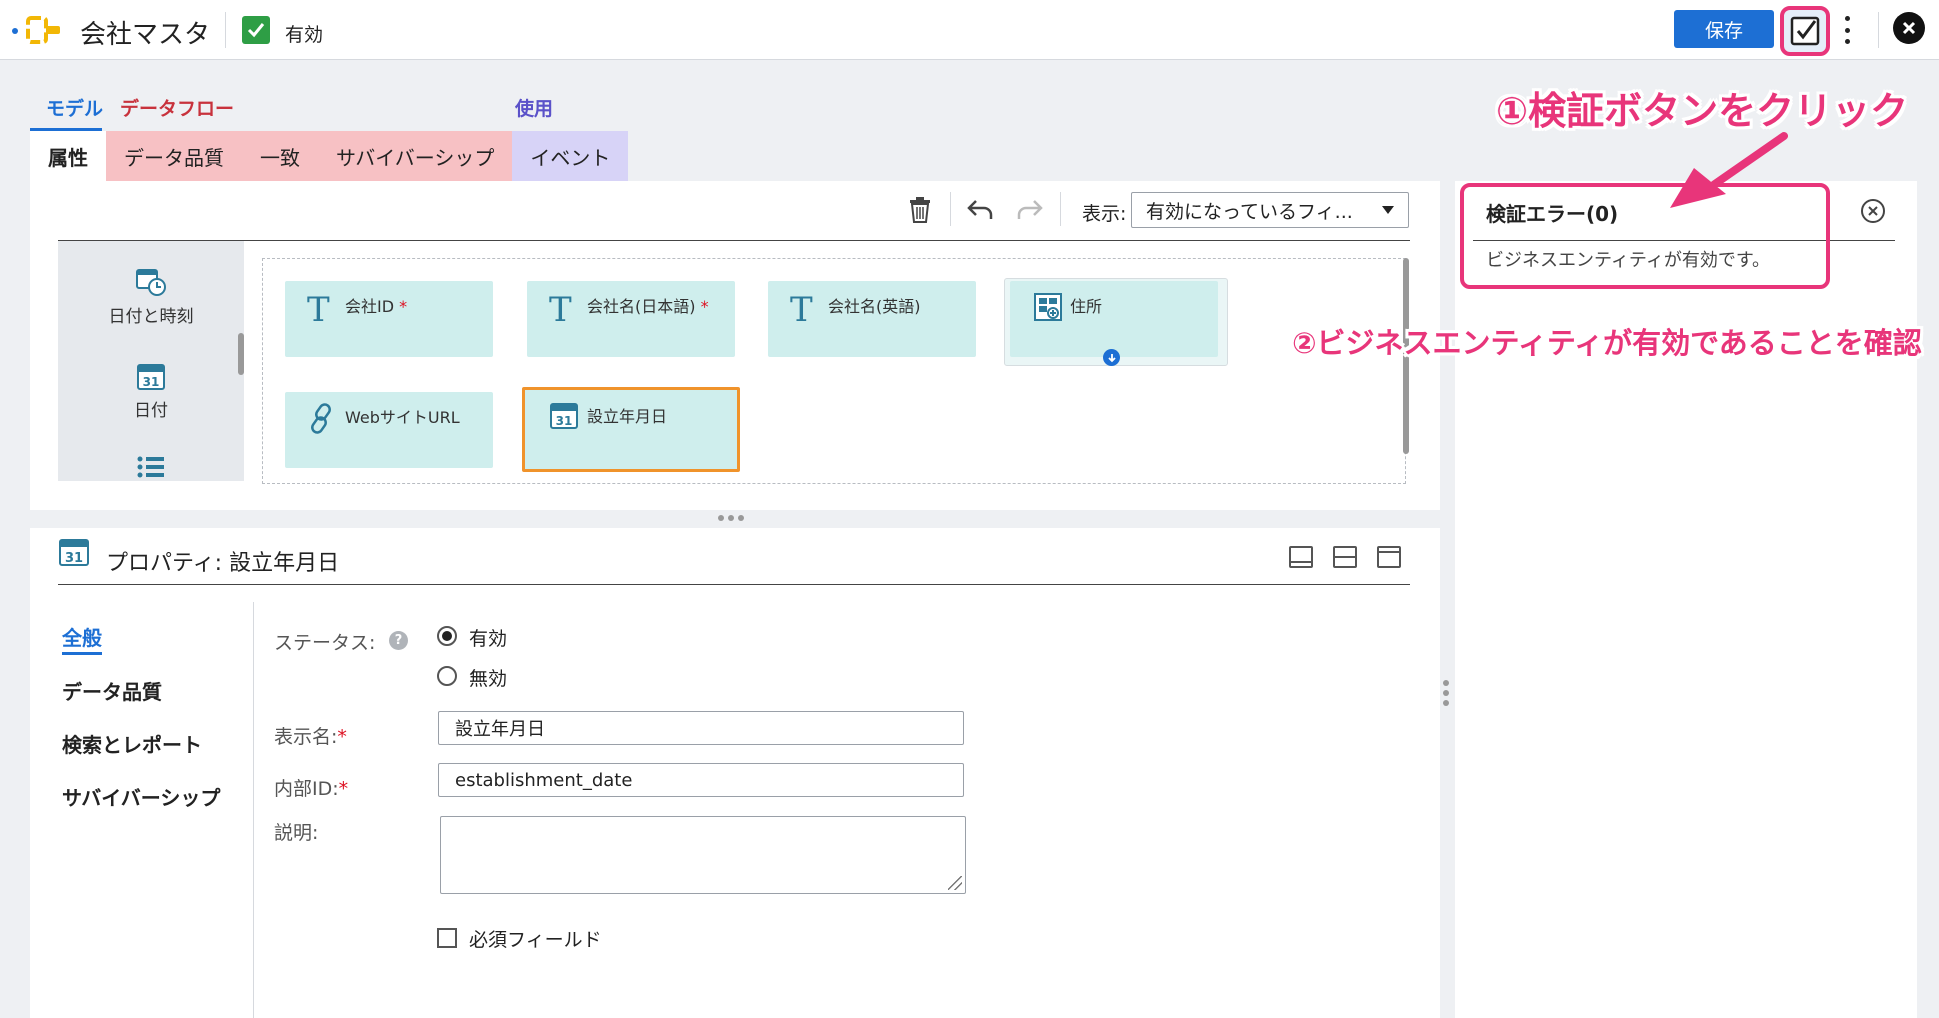  I want to click on palette-item-list, so click(151, 468).